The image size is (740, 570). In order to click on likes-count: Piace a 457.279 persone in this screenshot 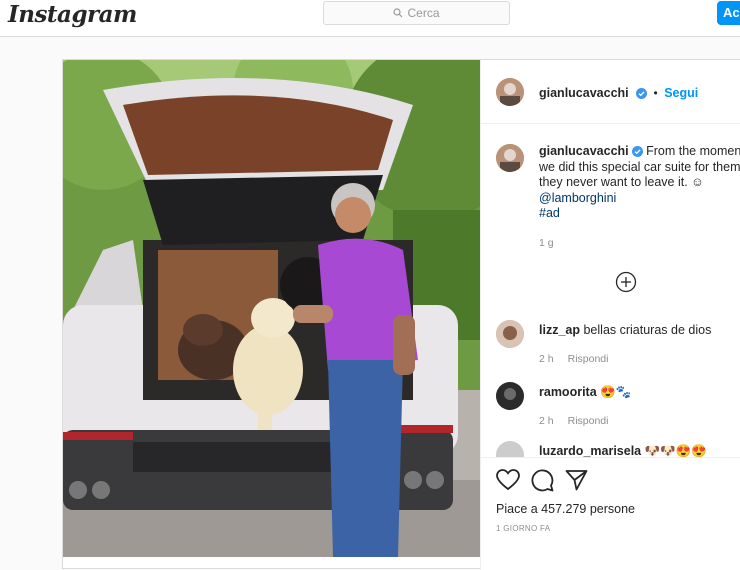, I will do `click(565, 509)`.